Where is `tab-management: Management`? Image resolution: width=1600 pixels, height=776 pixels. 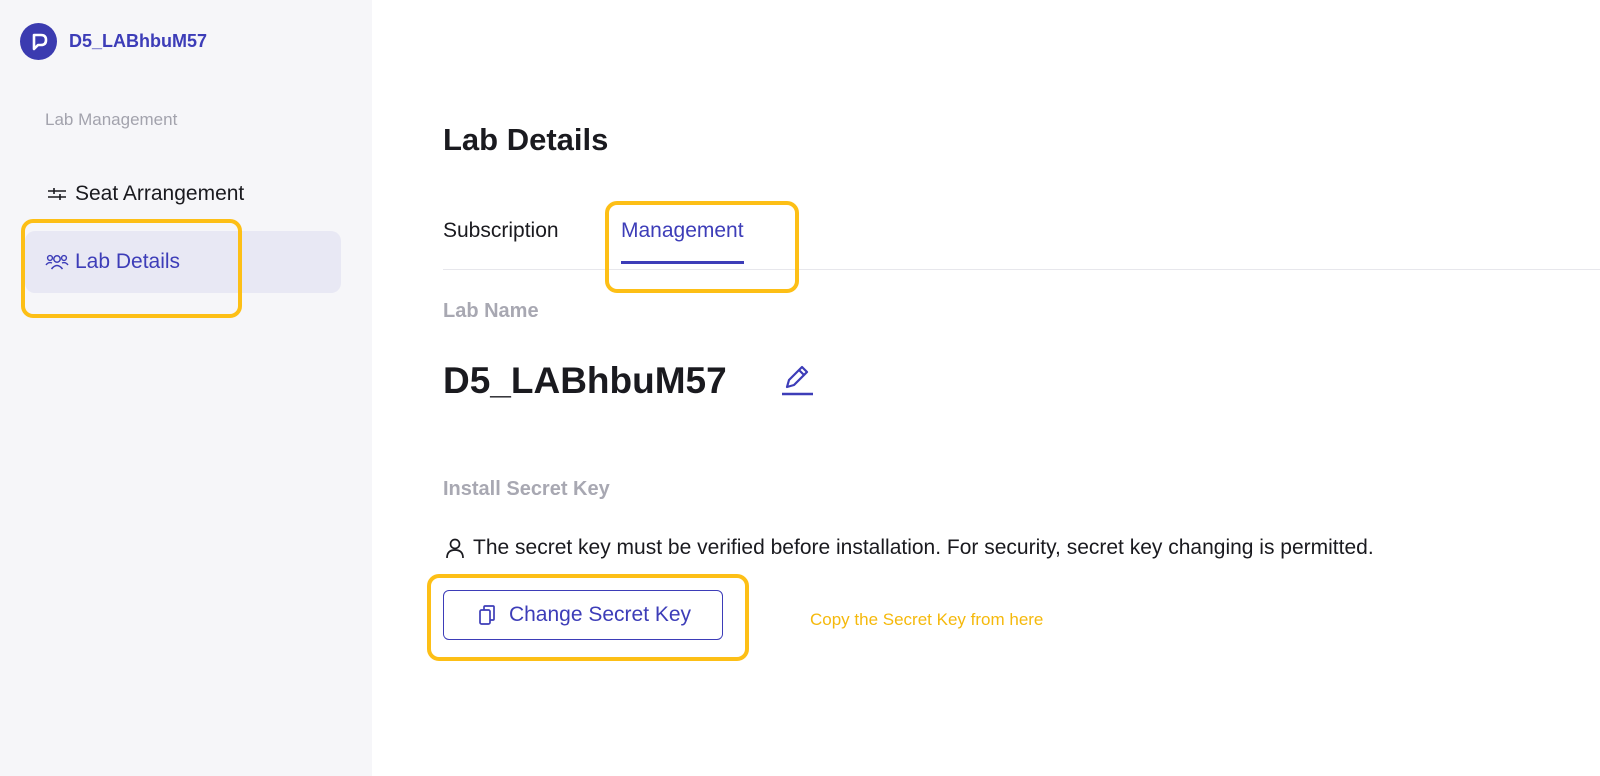 tab-management: Management is located at coordinates (682, 241).